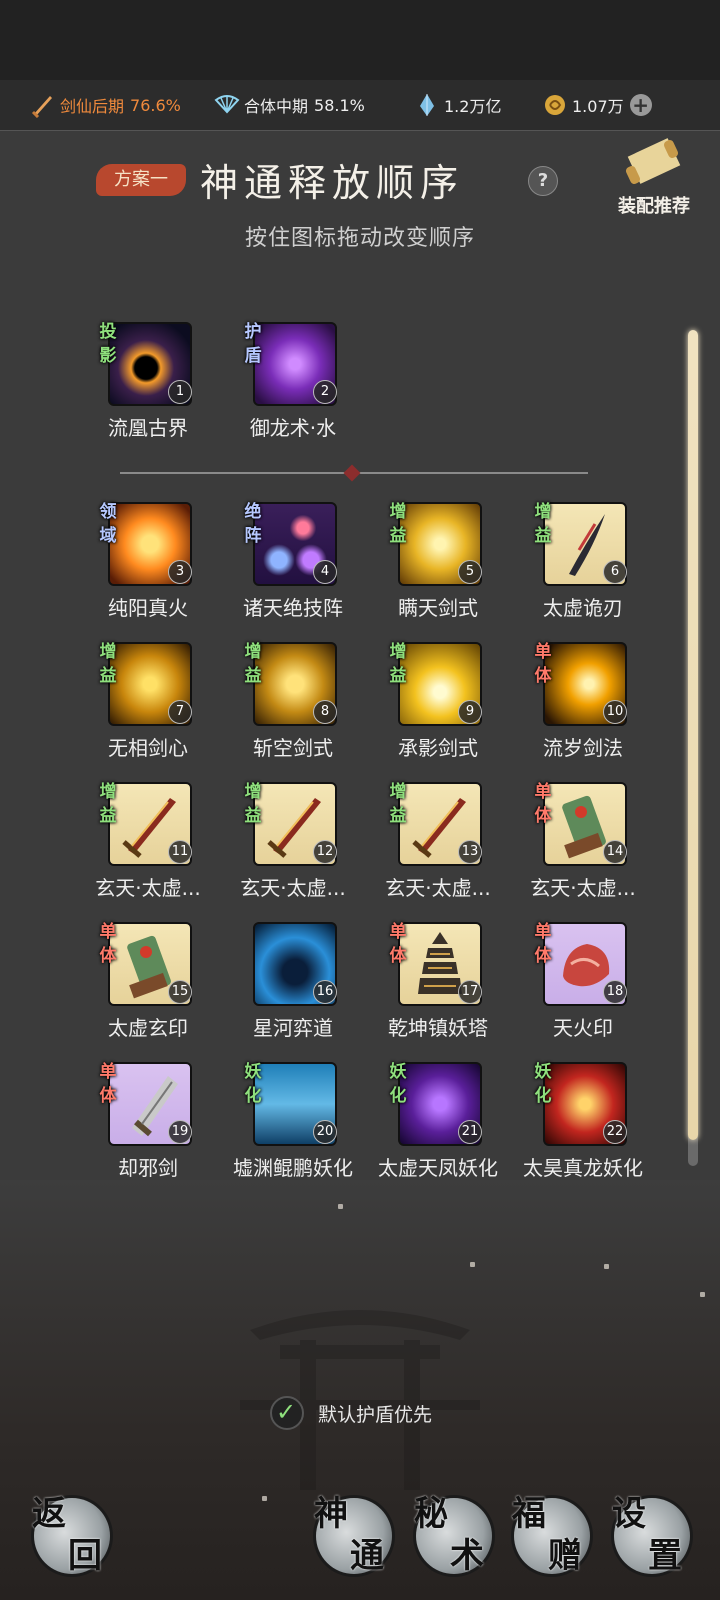 The image size is (720, 1600). I want to click on skill-name: 太虚天凤妖化, so click(438, 1168).